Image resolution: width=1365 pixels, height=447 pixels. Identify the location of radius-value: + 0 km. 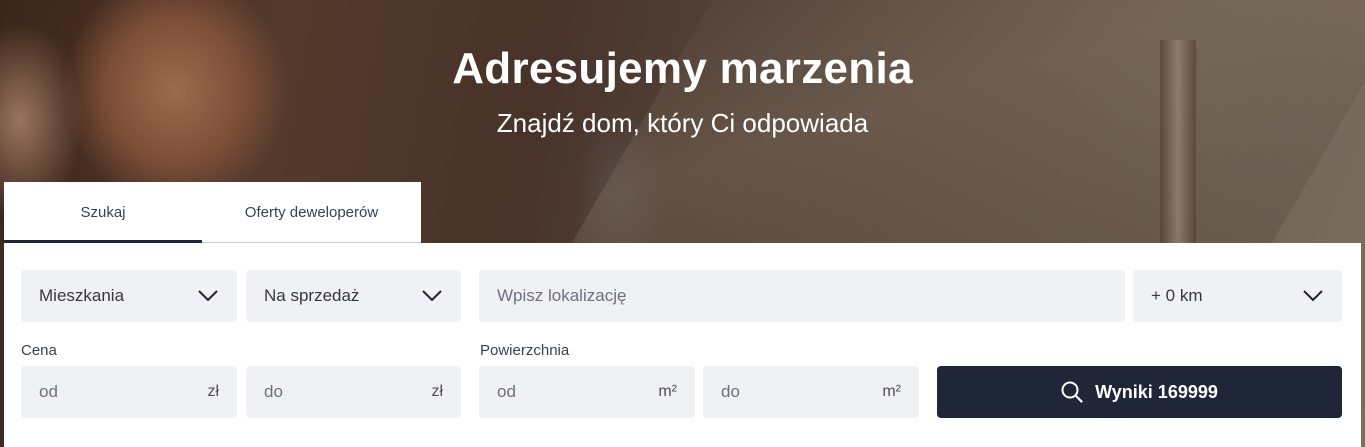
(1177, 295).